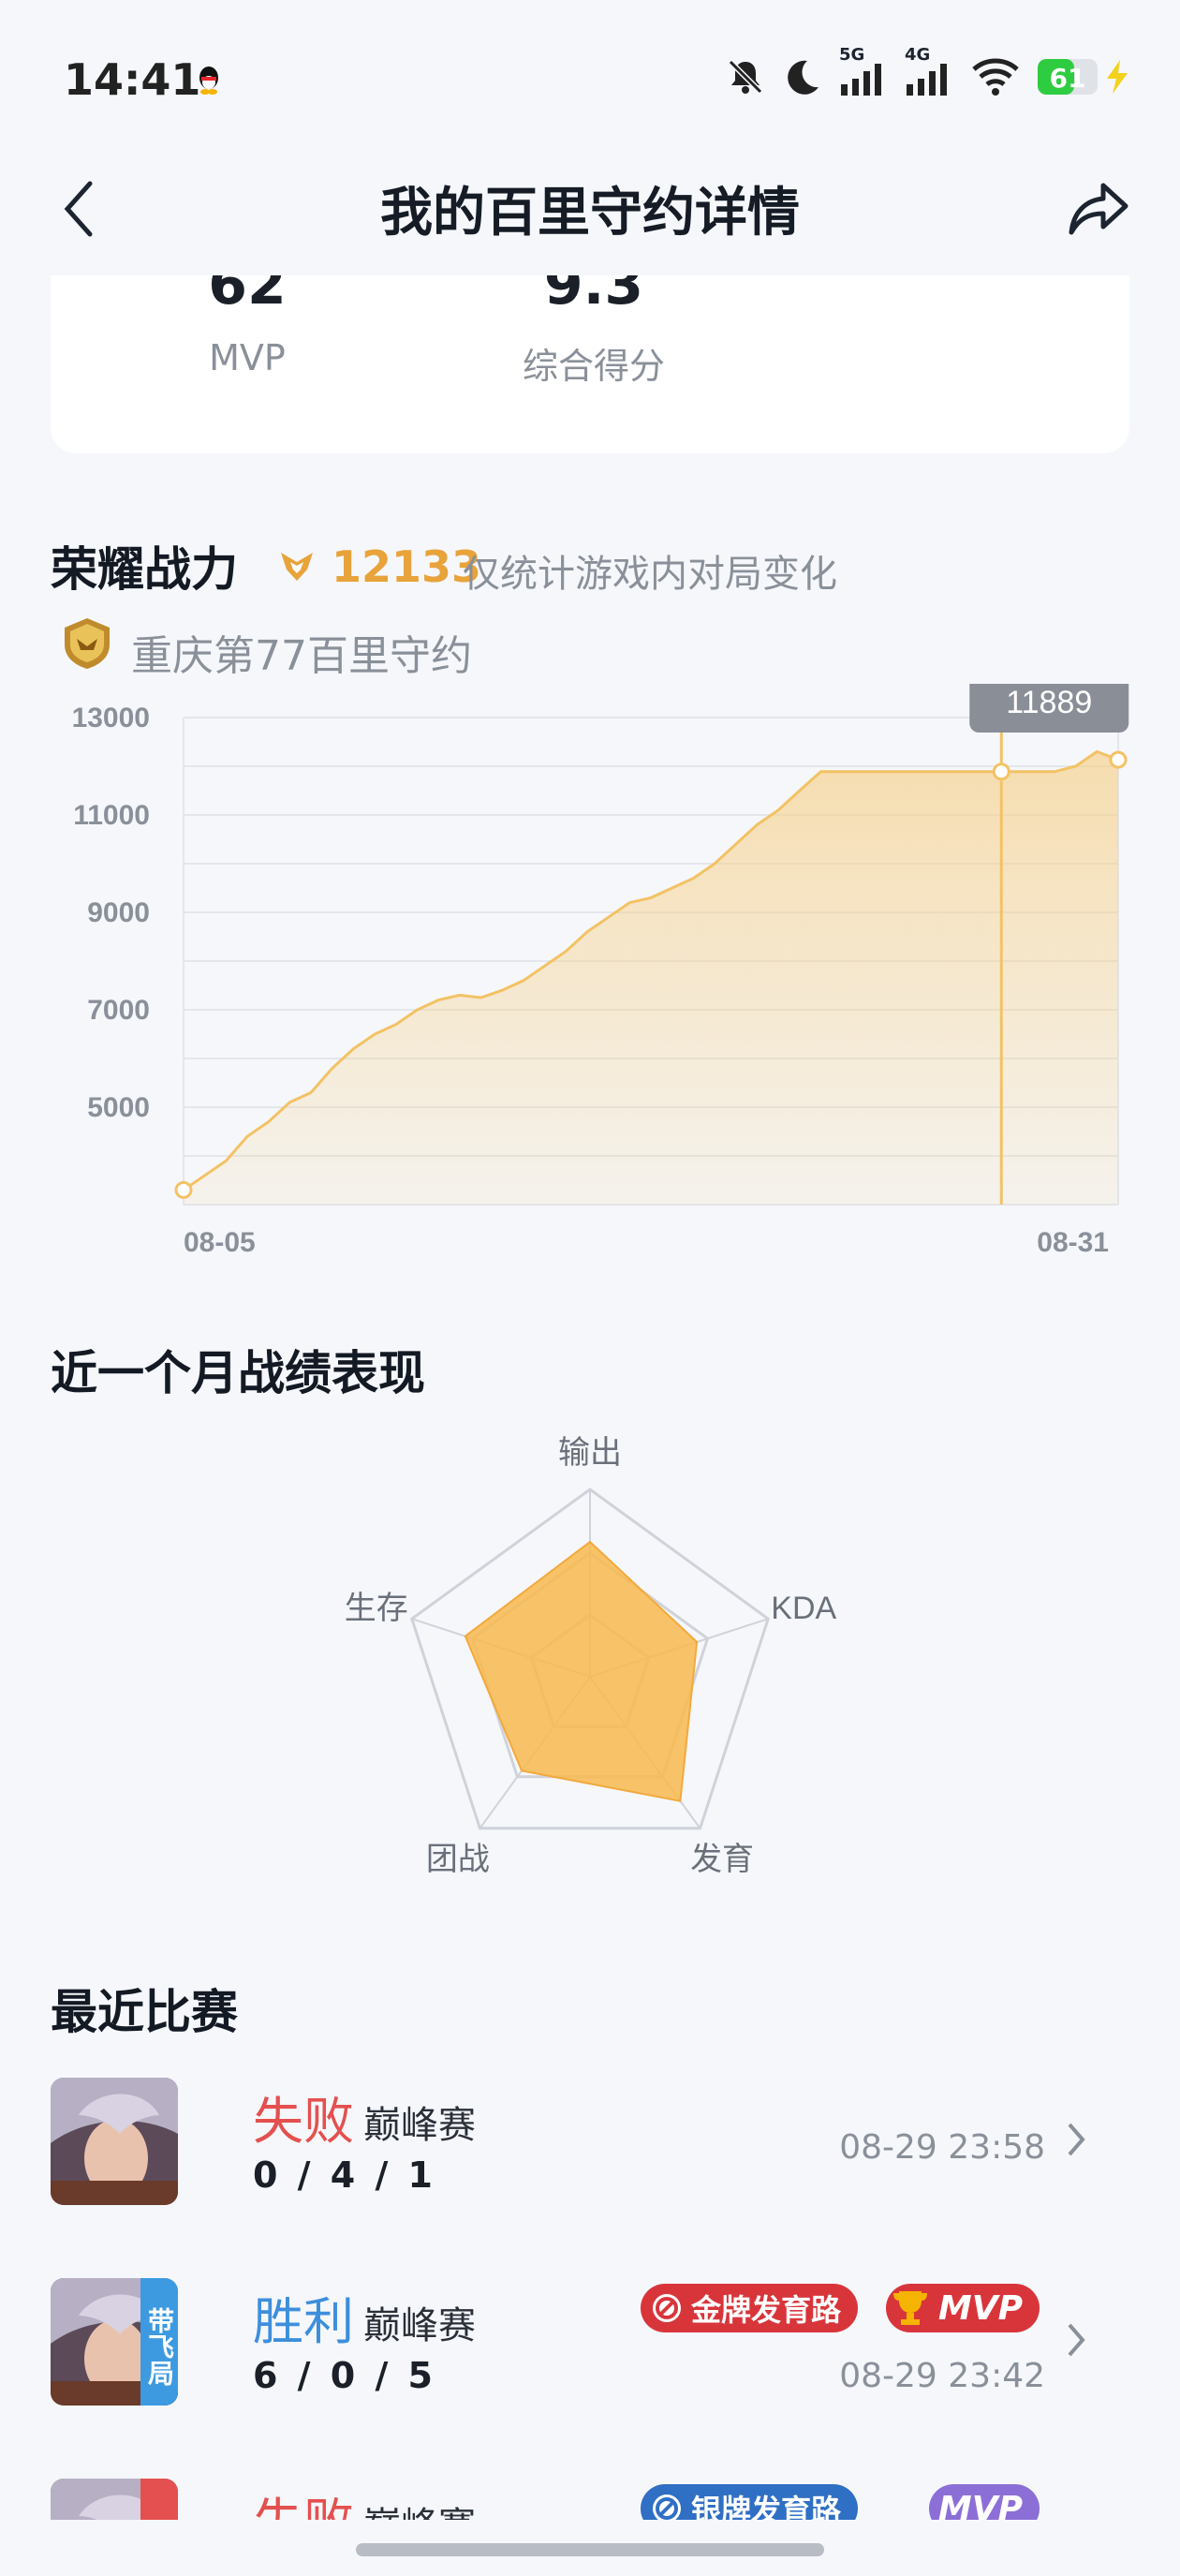 Image resolution: width=1180 pixels, height=2576 pixels. I want to click on stat-label: MVP, so click(247, 357).